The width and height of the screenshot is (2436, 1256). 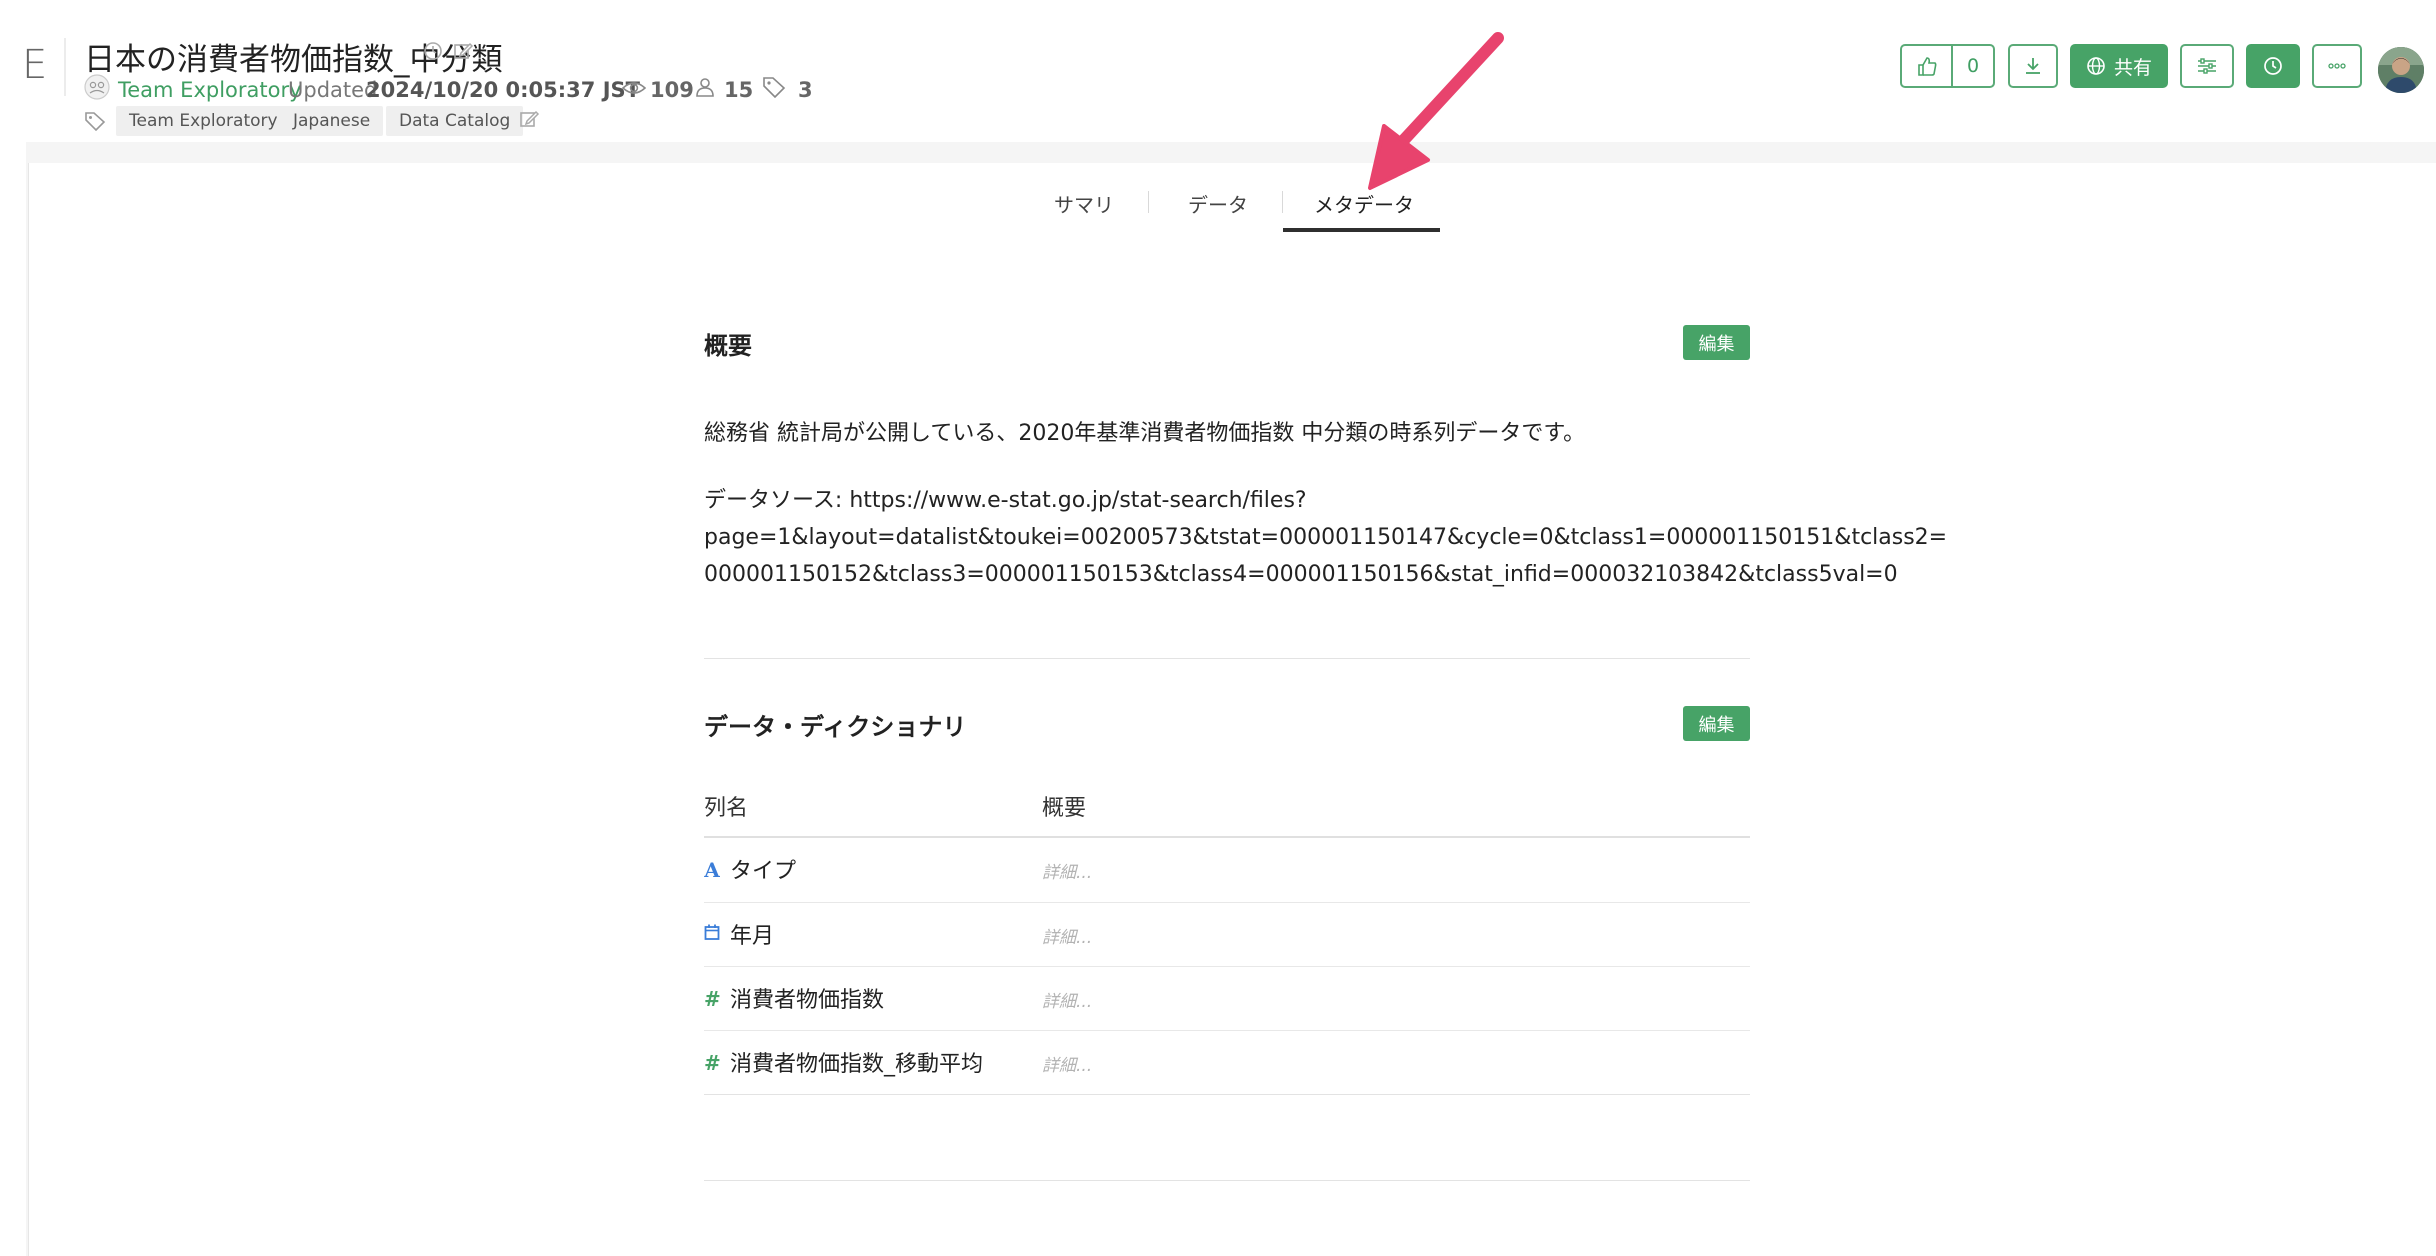 I want to click on title-divider, so click(x=65, y=67).